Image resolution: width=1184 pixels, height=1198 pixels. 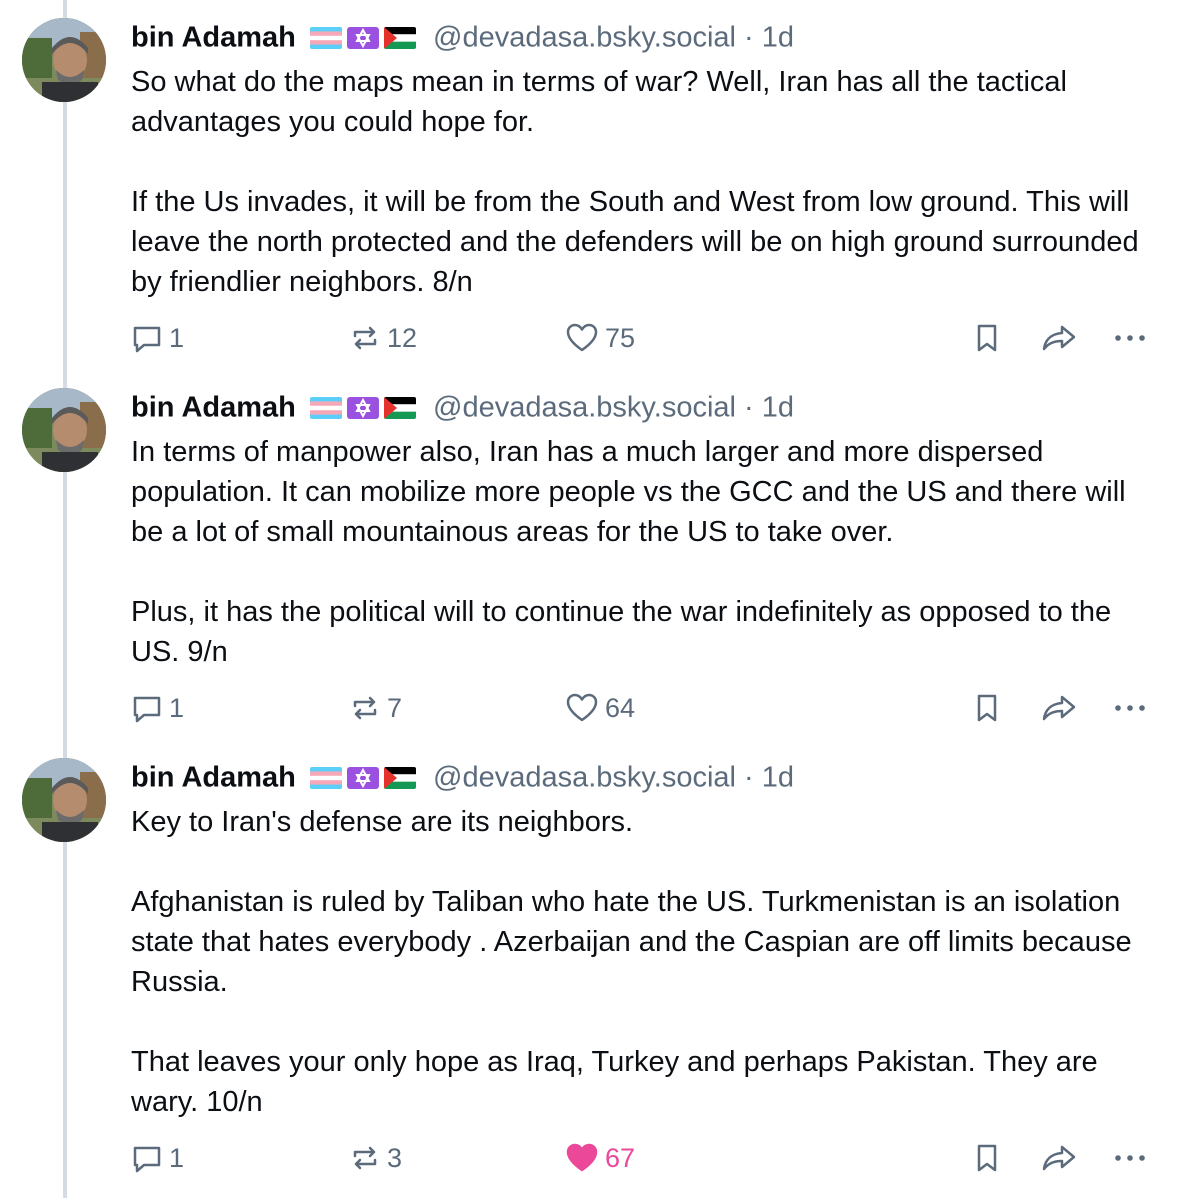 I want to click on post-actions: 1 12 75, so click(x=646, y=338).